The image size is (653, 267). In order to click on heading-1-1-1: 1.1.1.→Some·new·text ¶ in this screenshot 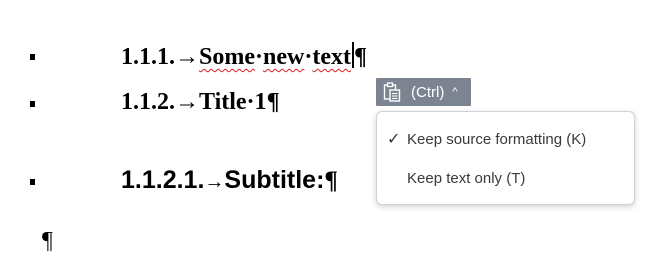, I will do `click(244, 56)`.